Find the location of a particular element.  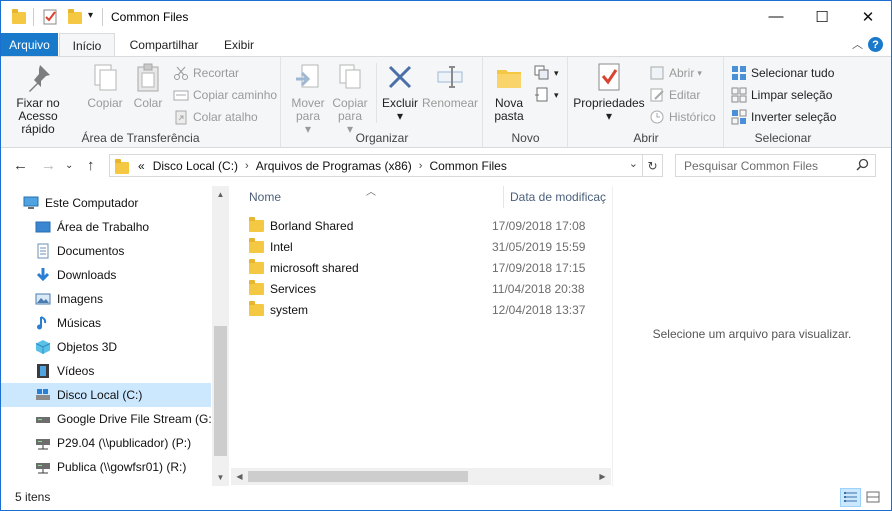

back-arrow-icon: ← is located at coordinates (20, 165).